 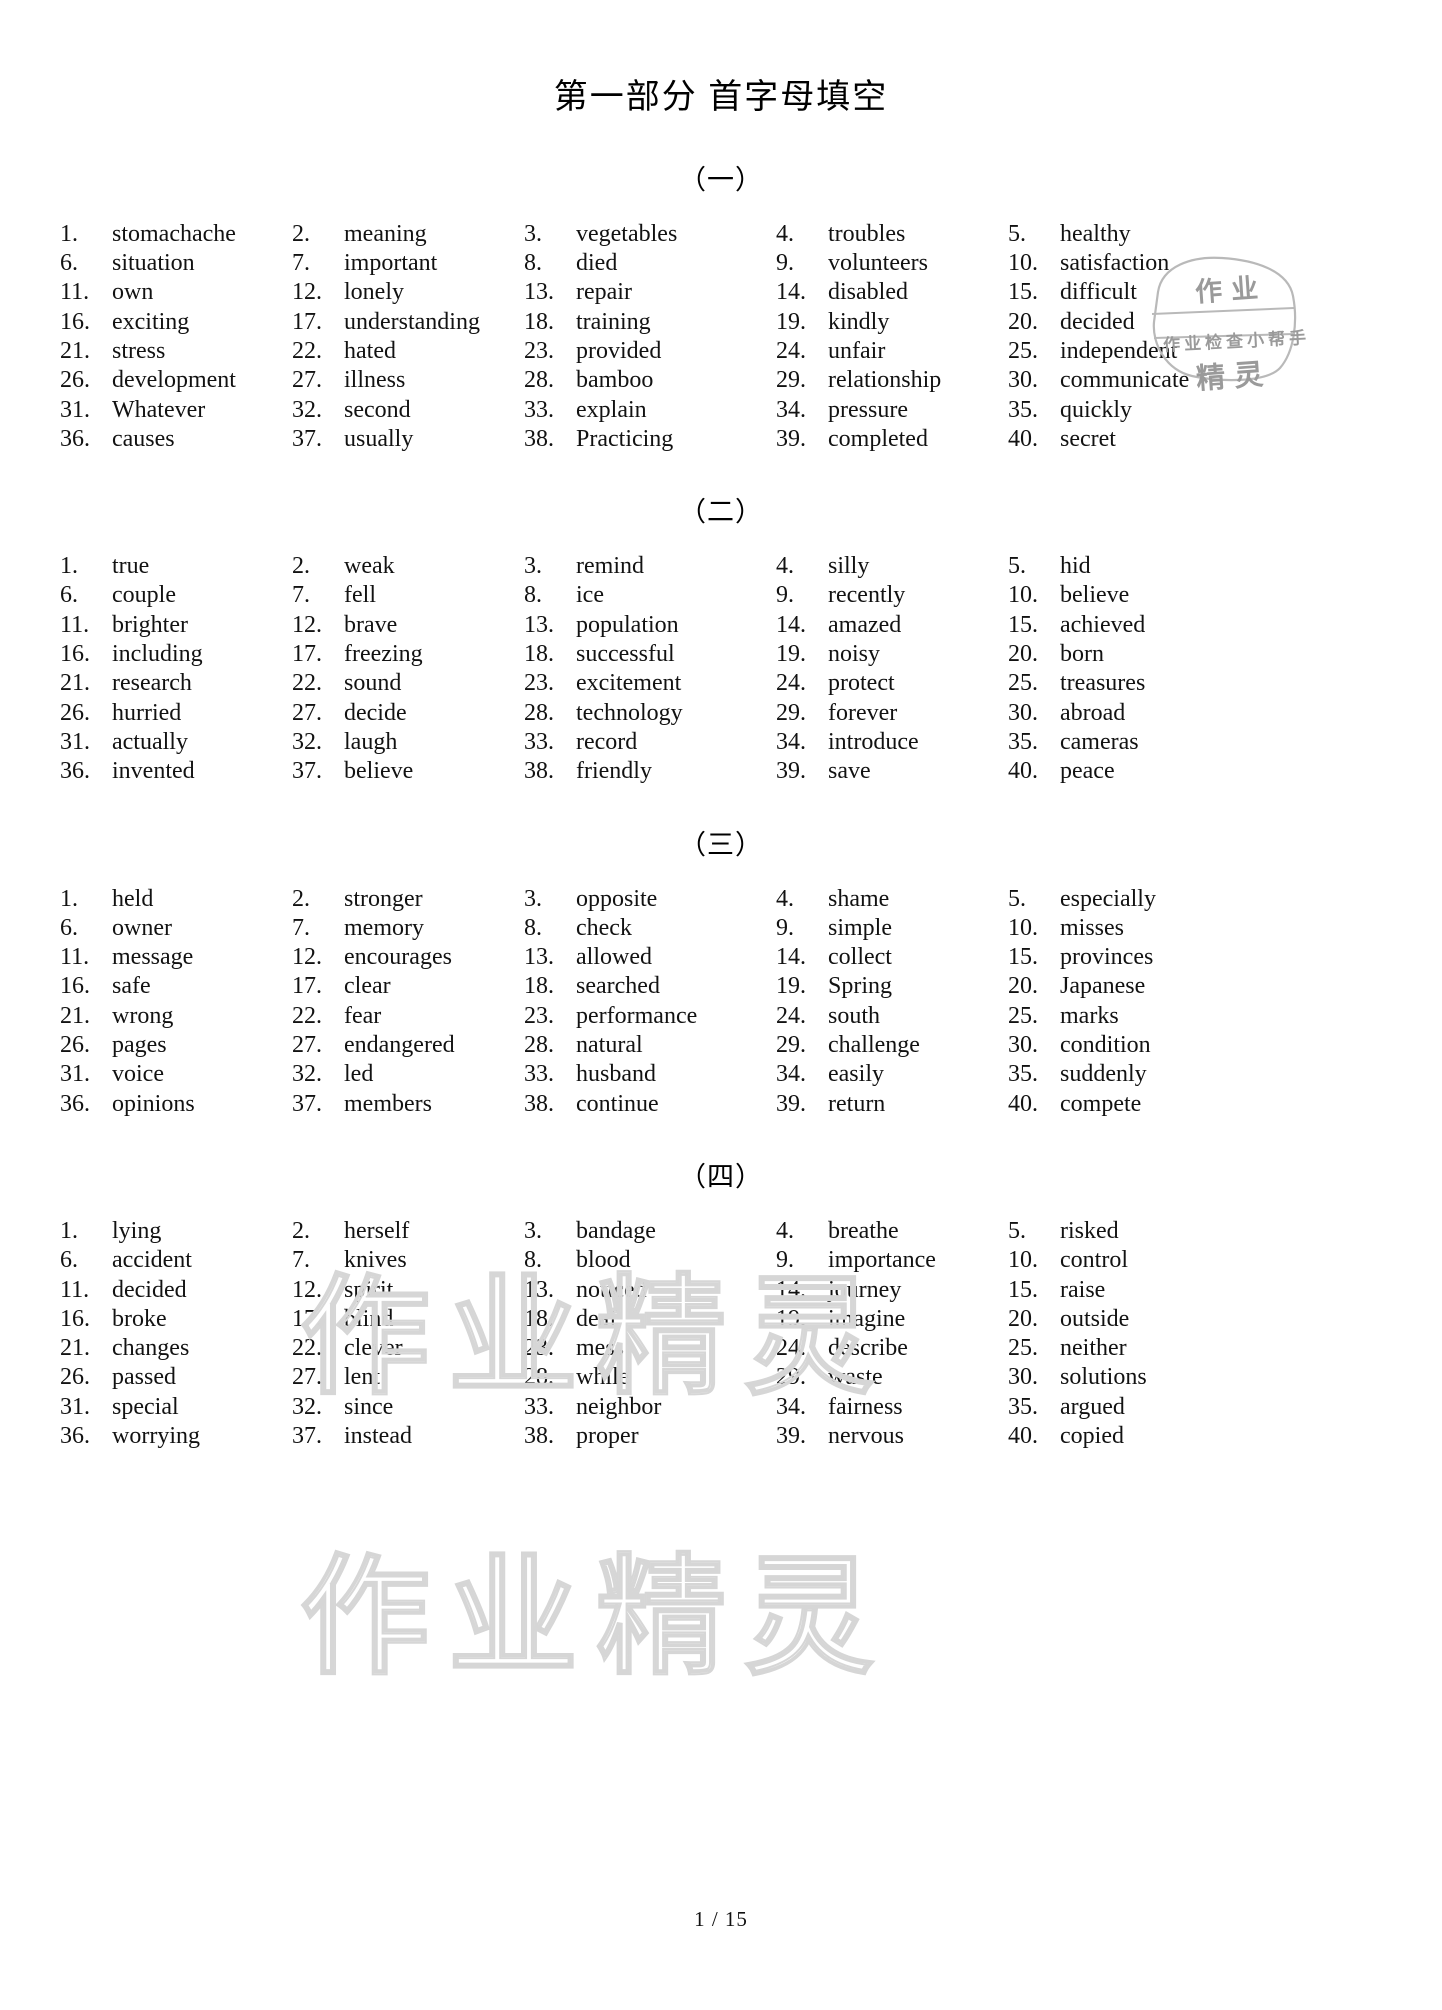 I want to click on item-word: opposite, so click(x=617, y=898).